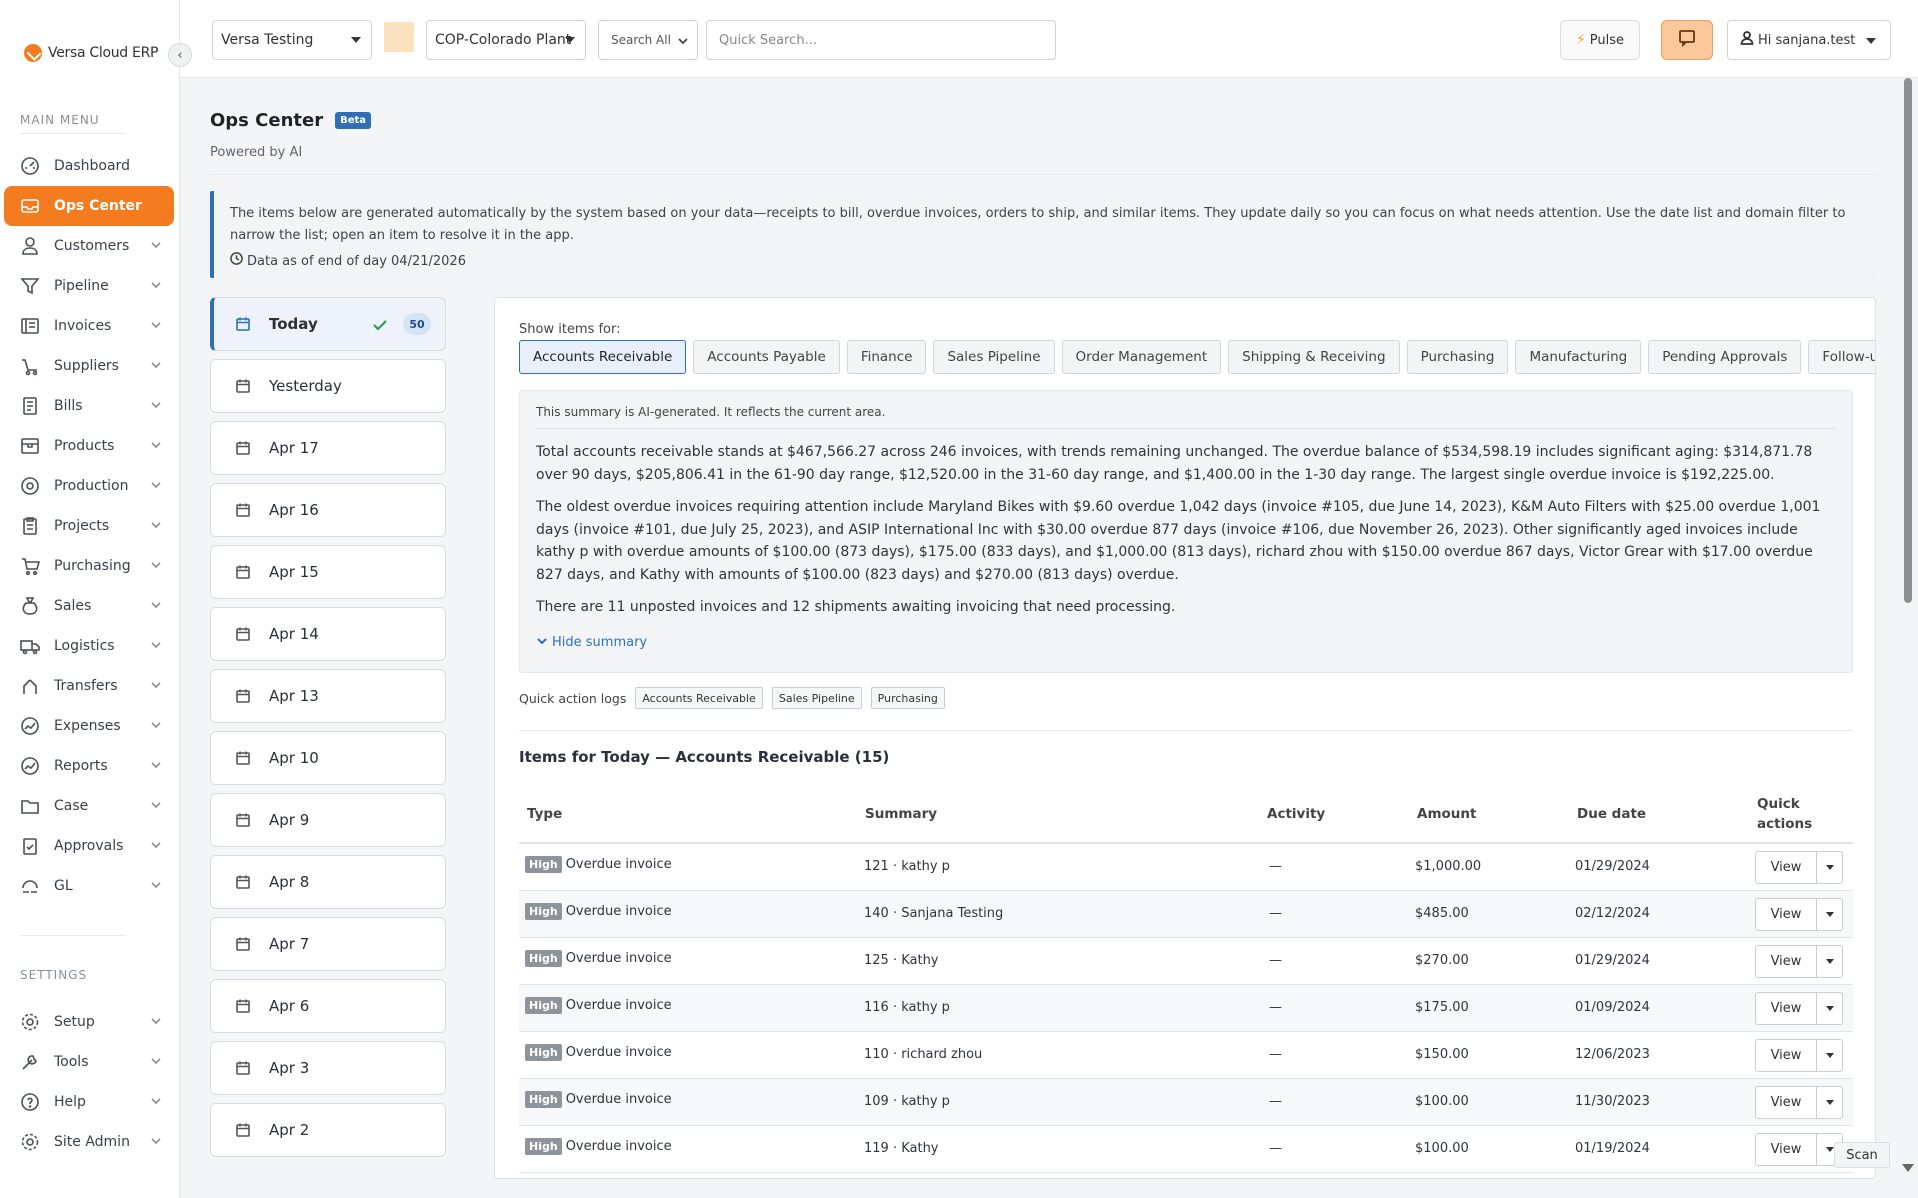 This screenshot has height=1198, width=1918. Describe the element at coordinates (328, 820) in the screenshot. I see `date-item: Apr 9` at that location.